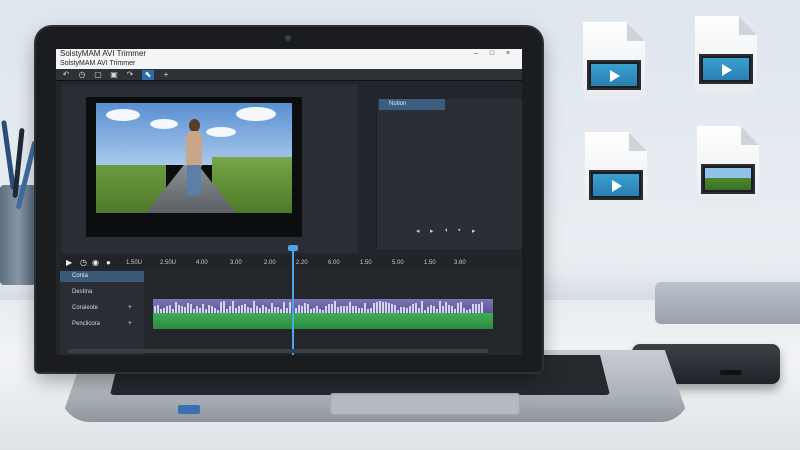  I want to click on ruler-tick: 2.20, so click(302, 263).